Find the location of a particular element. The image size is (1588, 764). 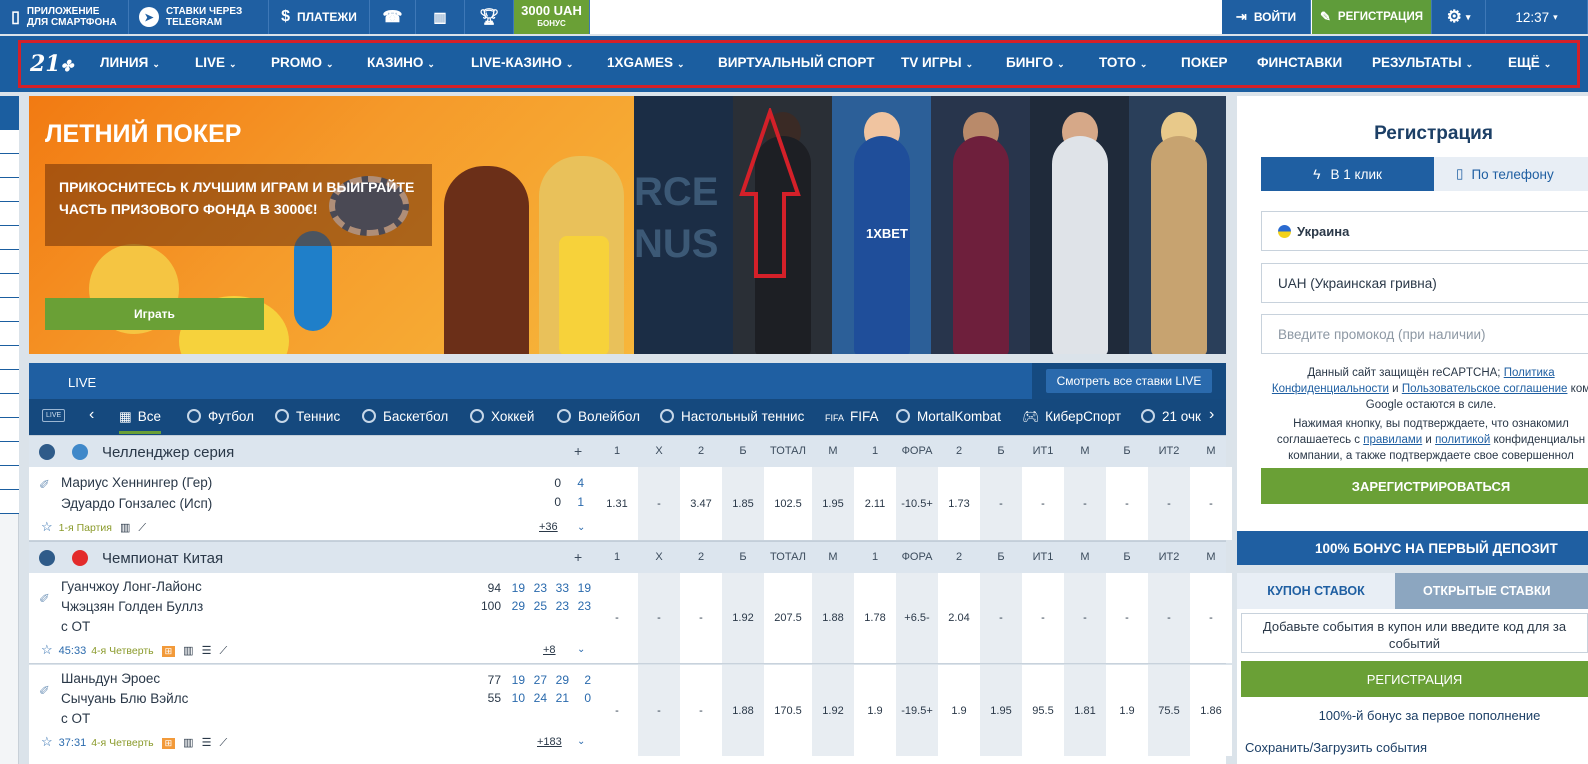

nav-item-results: Результаты ⌄ is located at coordinates (1422, 62).